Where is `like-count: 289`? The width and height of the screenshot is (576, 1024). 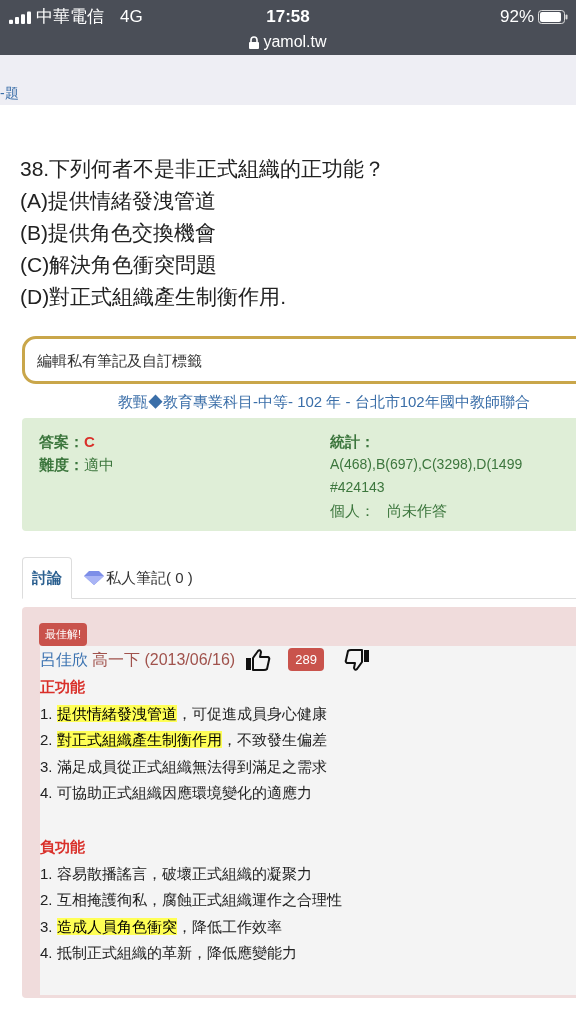
like-count: 289 is located at coordinates (306, 659).